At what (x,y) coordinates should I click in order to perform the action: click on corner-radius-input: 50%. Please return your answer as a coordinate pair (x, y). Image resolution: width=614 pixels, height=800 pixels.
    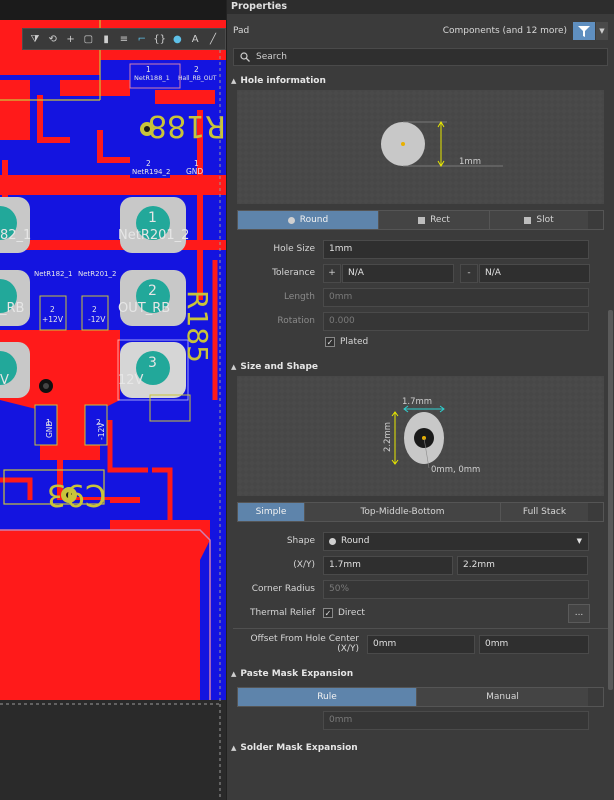
    Looking at the image, I should click on (456, 589).